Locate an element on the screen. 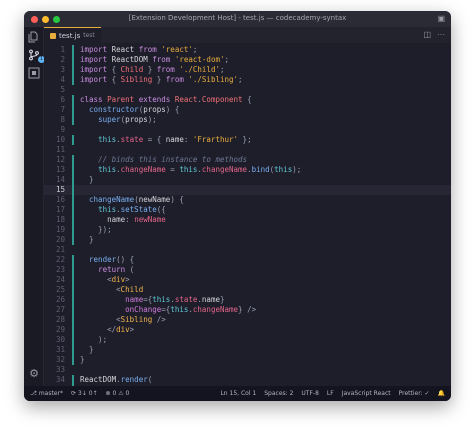 This screenshot has width=474, height=430. line-number: 8 is located at coordinates (55, 120).